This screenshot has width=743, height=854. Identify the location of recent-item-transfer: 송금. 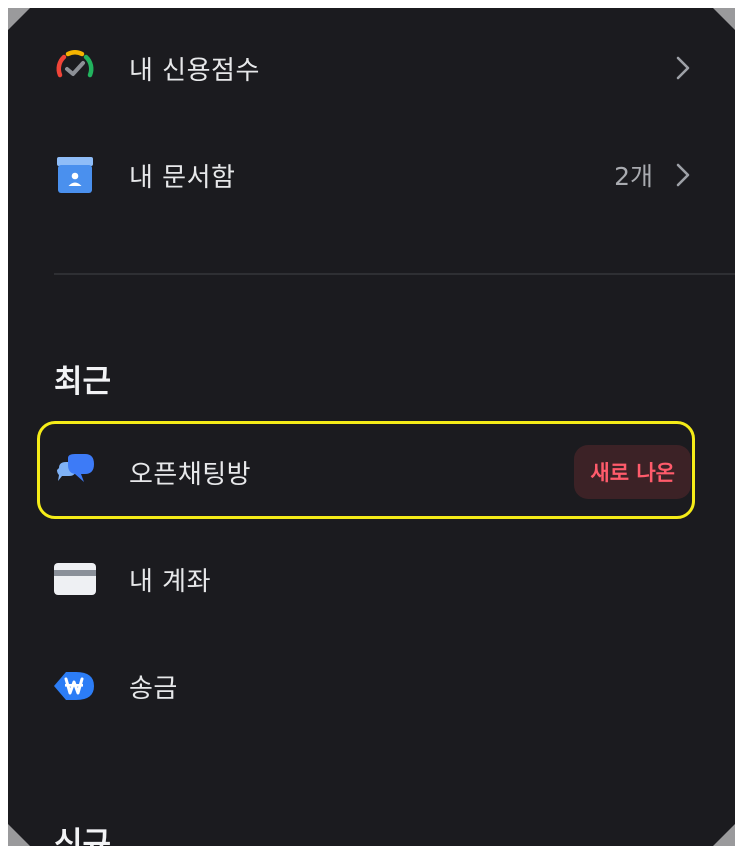
(371, 686).